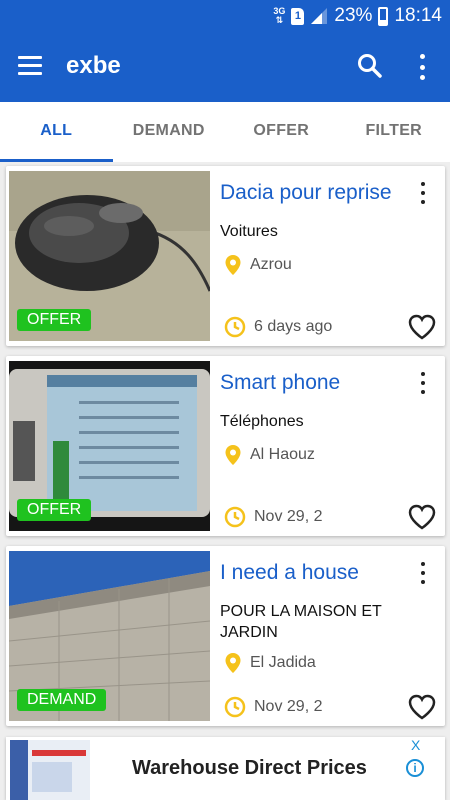 This screenshot has width=450, height=800. I want to click on listing-category: POUR LA MAISON ET JARDIN, so click(301, 622).